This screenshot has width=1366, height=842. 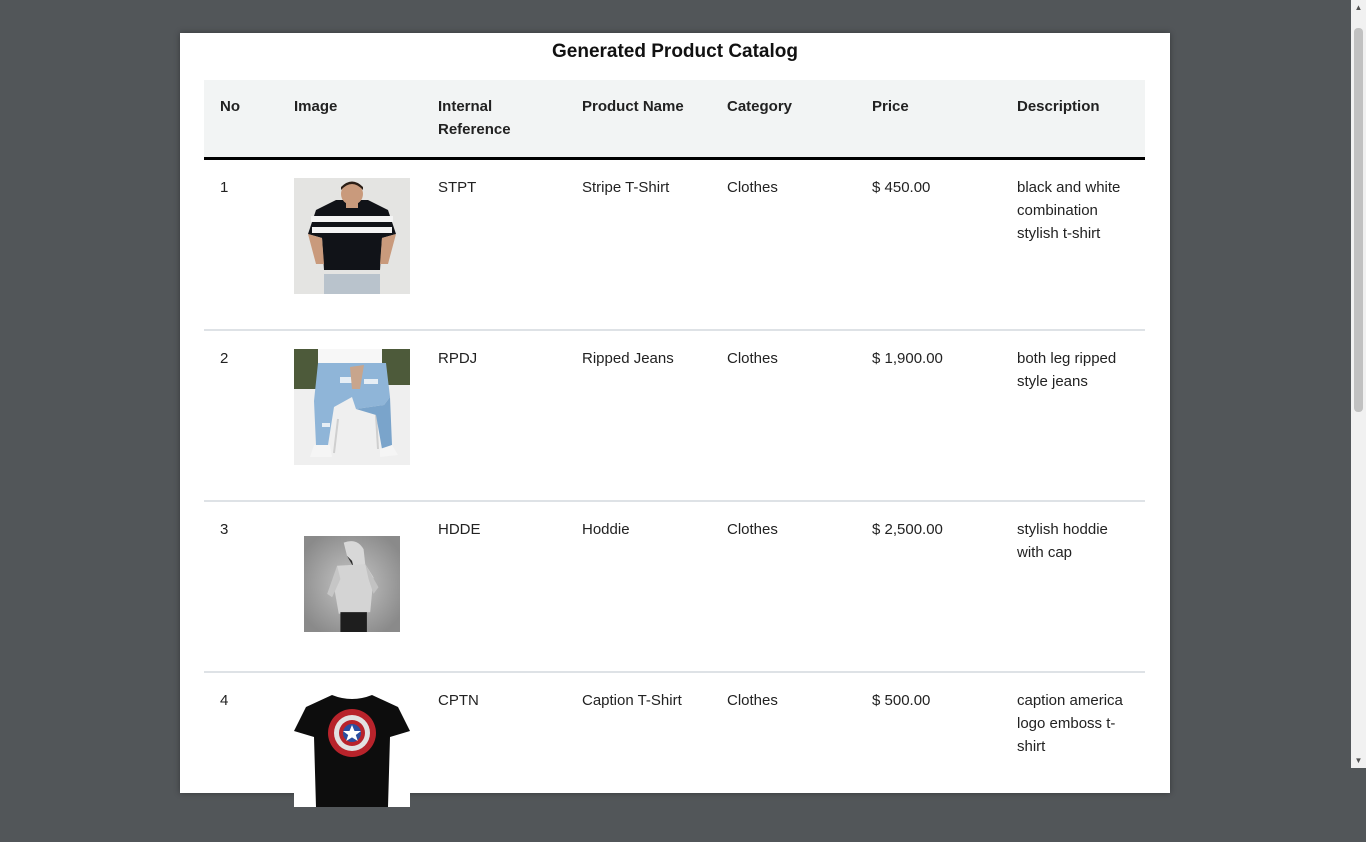 I want to click on captain-tshirt-image, so click(x=352, y=749).